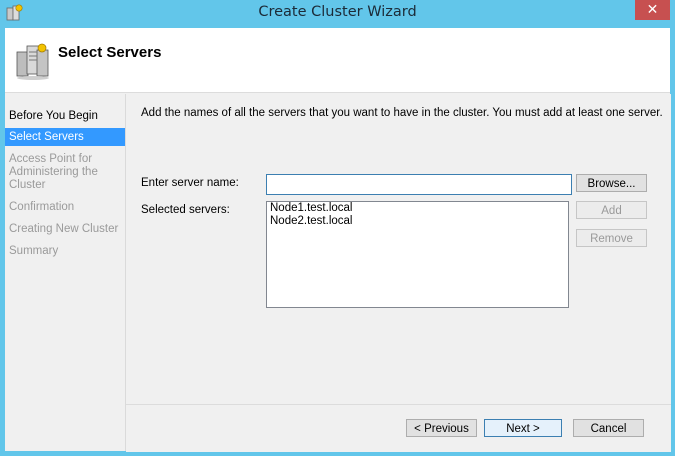 The image size is (675, 456). I want to click on title-bar: Create Cluster Wizard ✕, so click(337, 14).